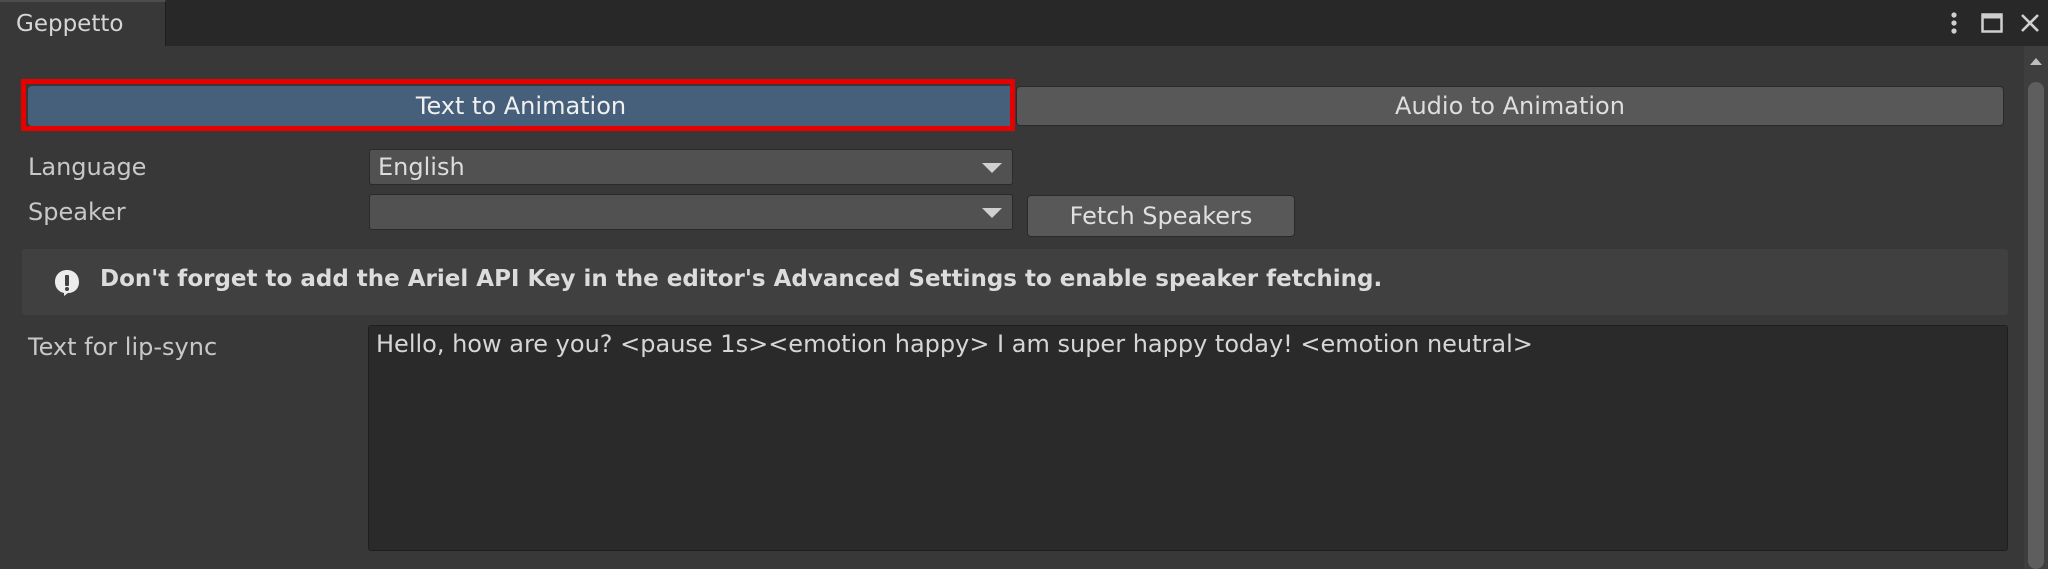 The height and width of the screenshot is (569, 2048). What do you see at coordinates (1024, 23) in the screenshot?
I see `tab-bar: Geppetto` at bounding box center [1024, 23].